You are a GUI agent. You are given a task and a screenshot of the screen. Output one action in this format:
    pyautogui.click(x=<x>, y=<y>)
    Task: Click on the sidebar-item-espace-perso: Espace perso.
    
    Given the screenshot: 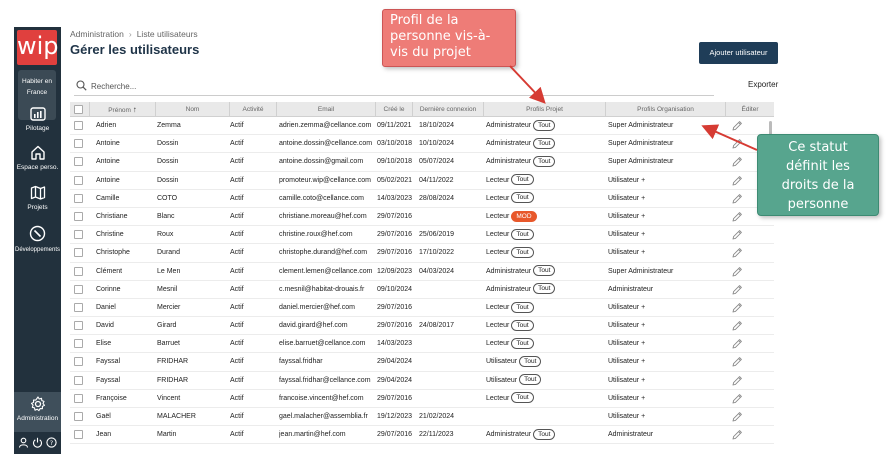 What is the action you would take?
    pyautogui.click(x=37, y=158)
    